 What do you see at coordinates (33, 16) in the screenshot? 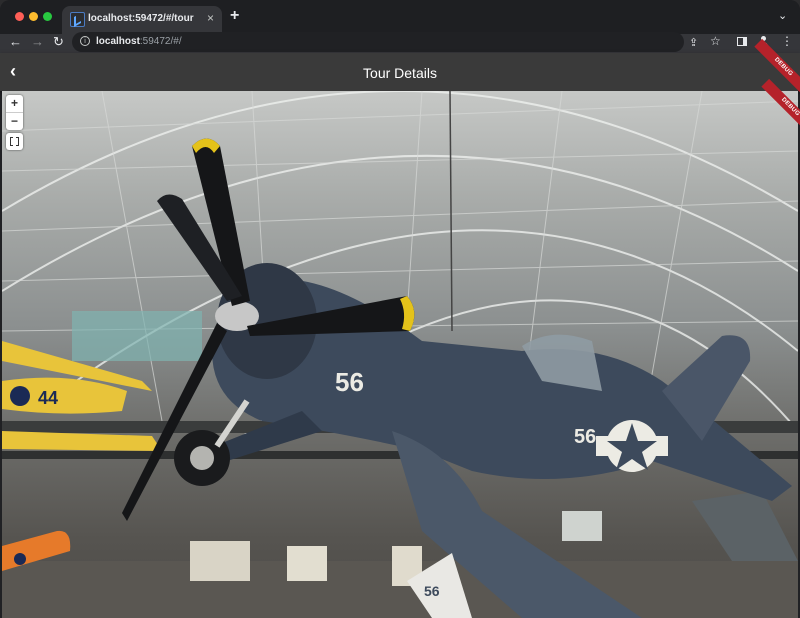
I see `minimize-window-button` at bounding box center [33, 16].